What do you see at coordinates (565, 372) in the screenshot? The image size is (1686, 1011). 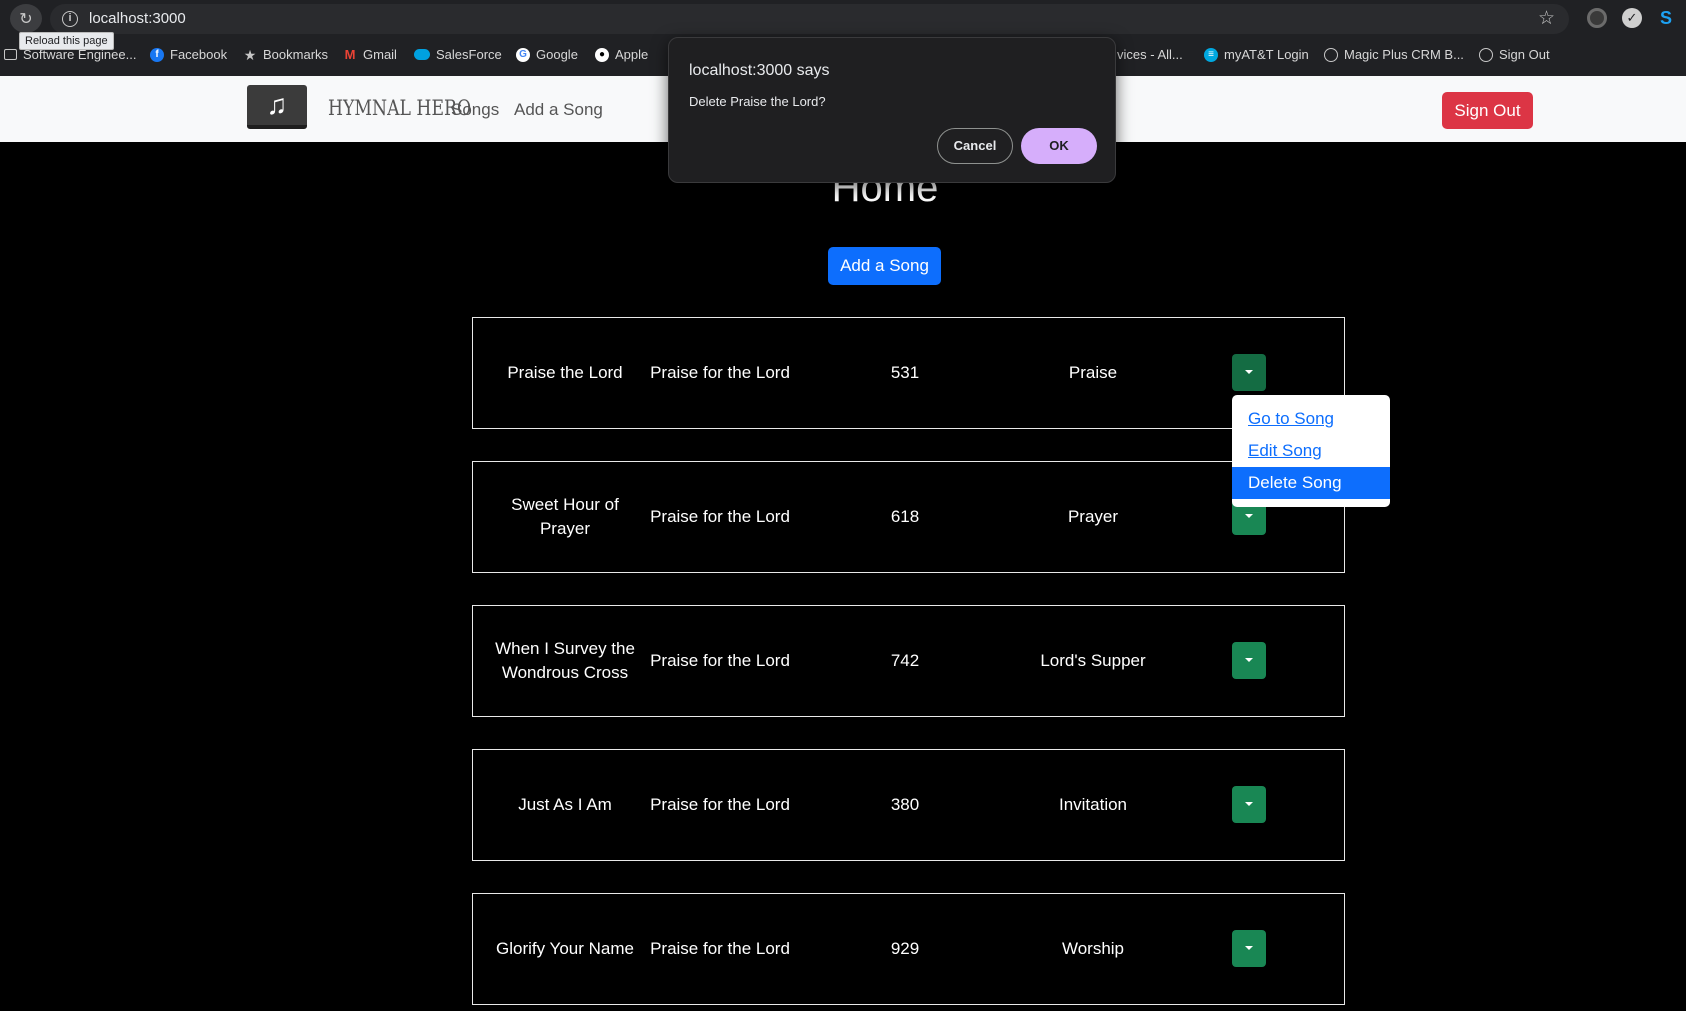 I see `song-title: Praise the Lord` at bounding box center [565, 372].